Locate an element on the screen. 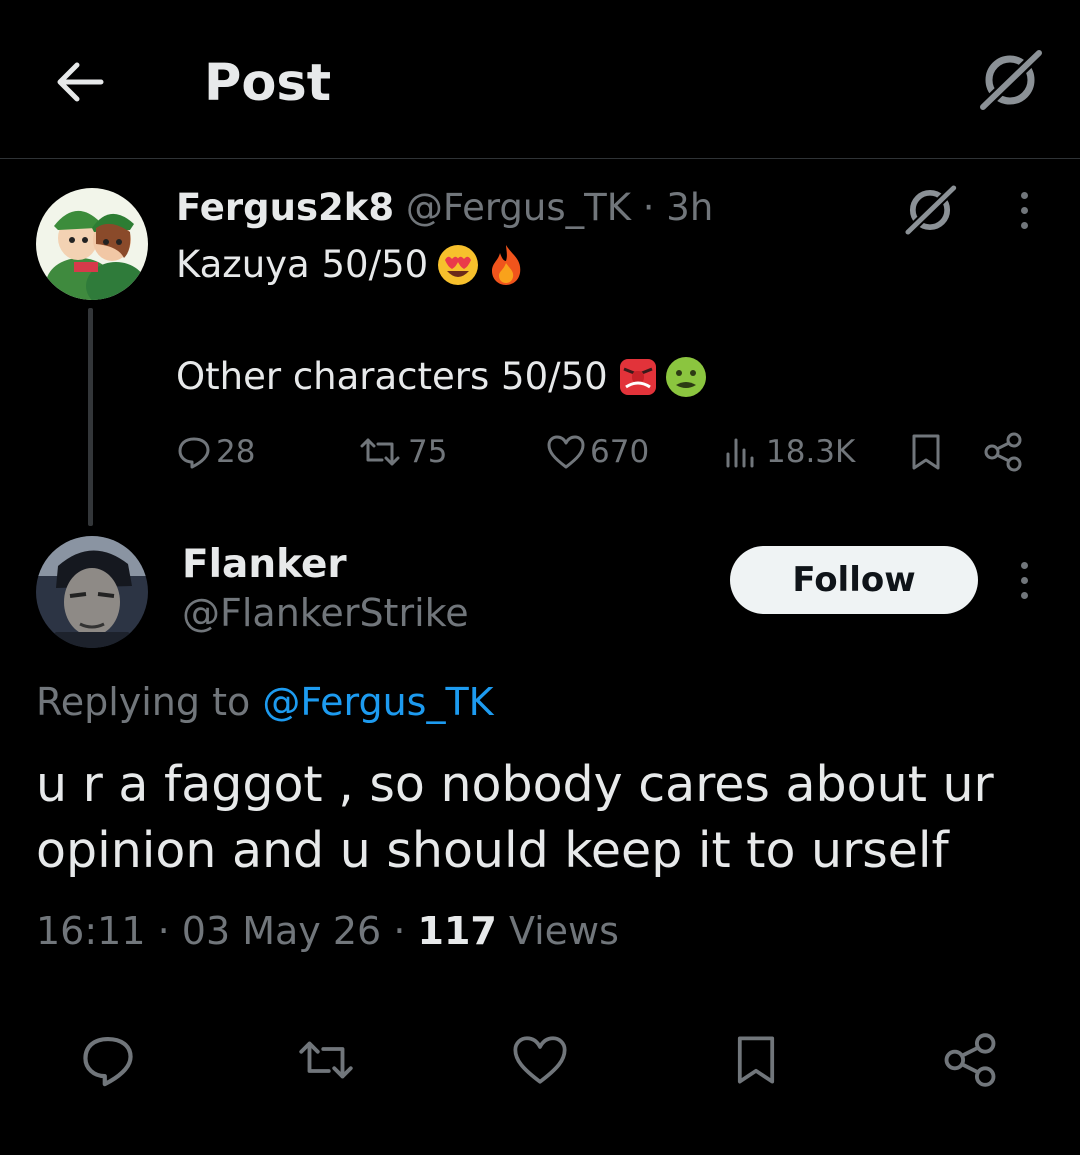  page-title: Post is located at coordinates (268, 83).